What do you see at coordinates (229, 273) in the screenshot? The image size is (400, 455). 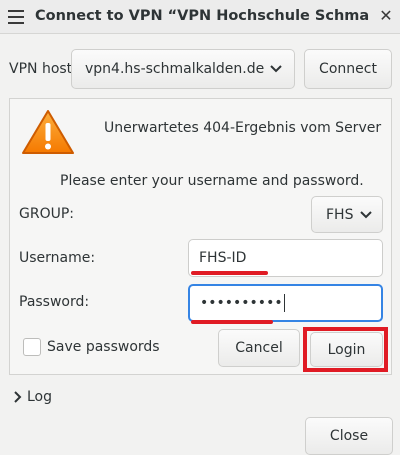 I see `username-annotation-underline` at bounding box center [229, 273].